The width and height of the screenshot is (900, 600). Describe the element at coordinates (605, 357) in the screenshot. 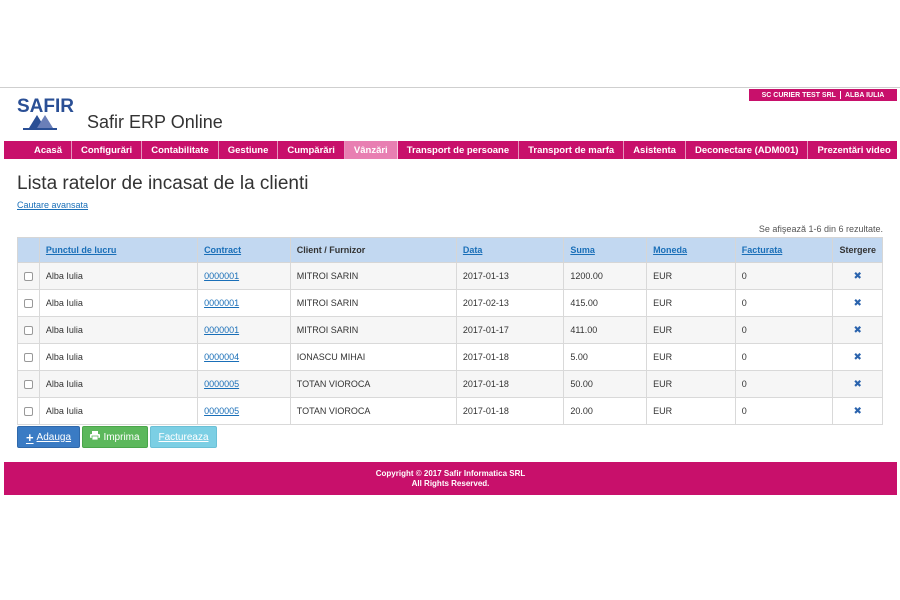

I see `cell-amount: 5.00` at that location.